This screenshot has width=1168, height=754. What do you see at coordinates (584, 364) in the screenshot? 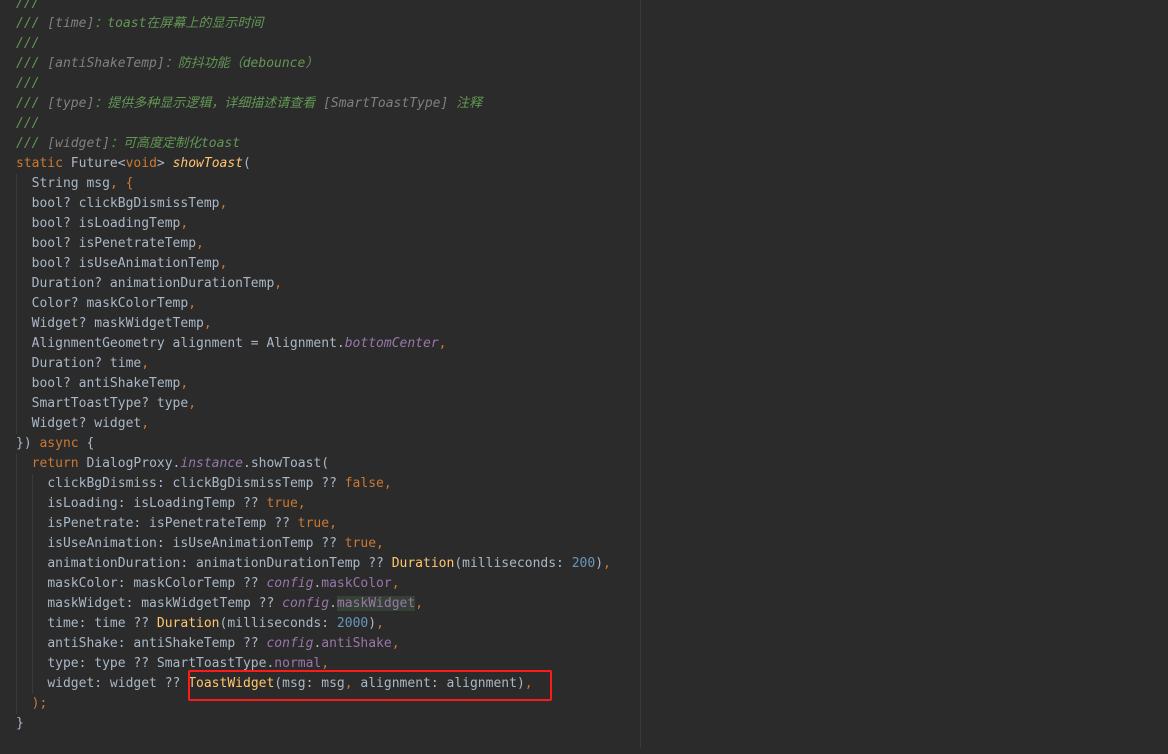
I see `param-line: Duration? time,` at bounding box center [584, 364].